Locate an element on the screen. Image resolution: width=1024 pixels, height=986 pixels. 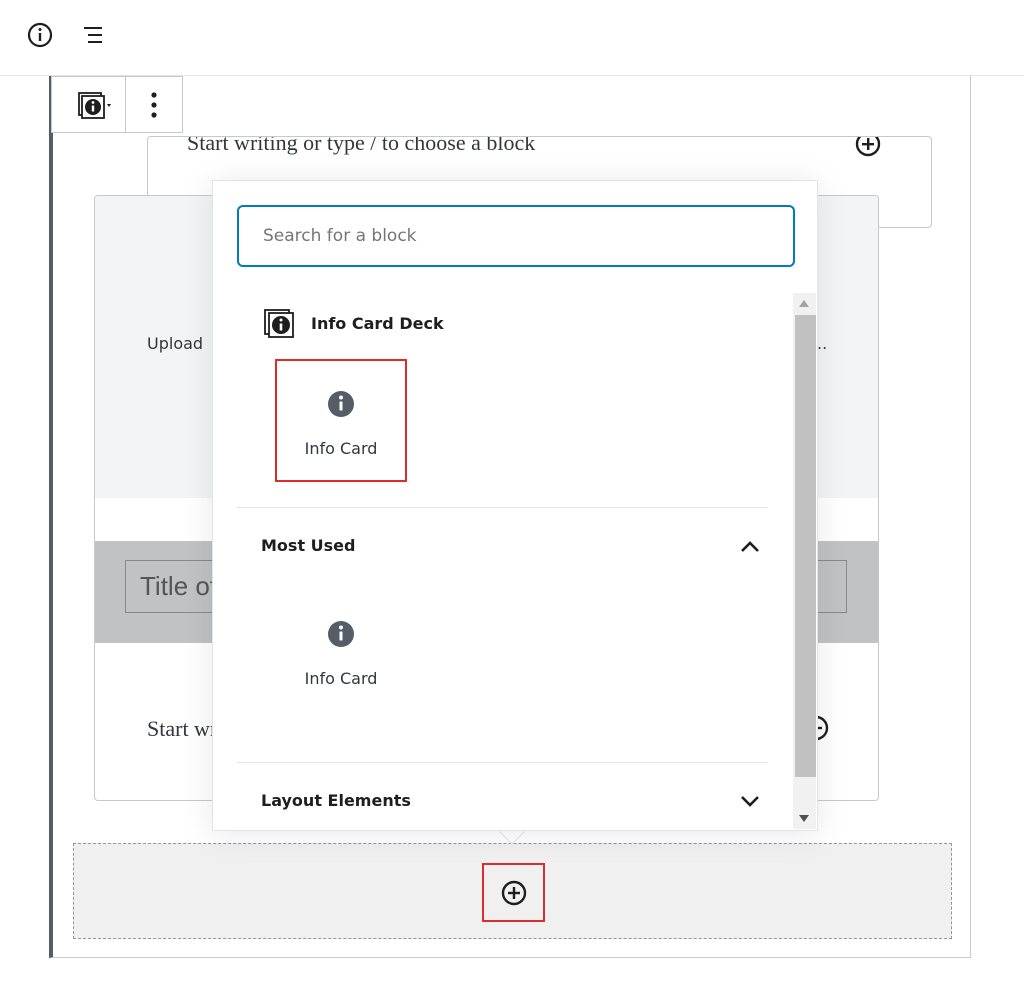
upload-text: Upload is located at coordinates (175, 343).